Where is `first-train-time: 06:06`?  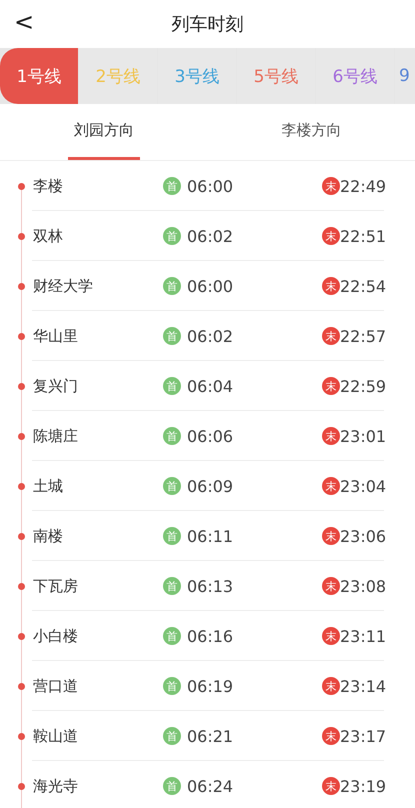
first-train-time: 06:06 is located at coordinates (210, 436).